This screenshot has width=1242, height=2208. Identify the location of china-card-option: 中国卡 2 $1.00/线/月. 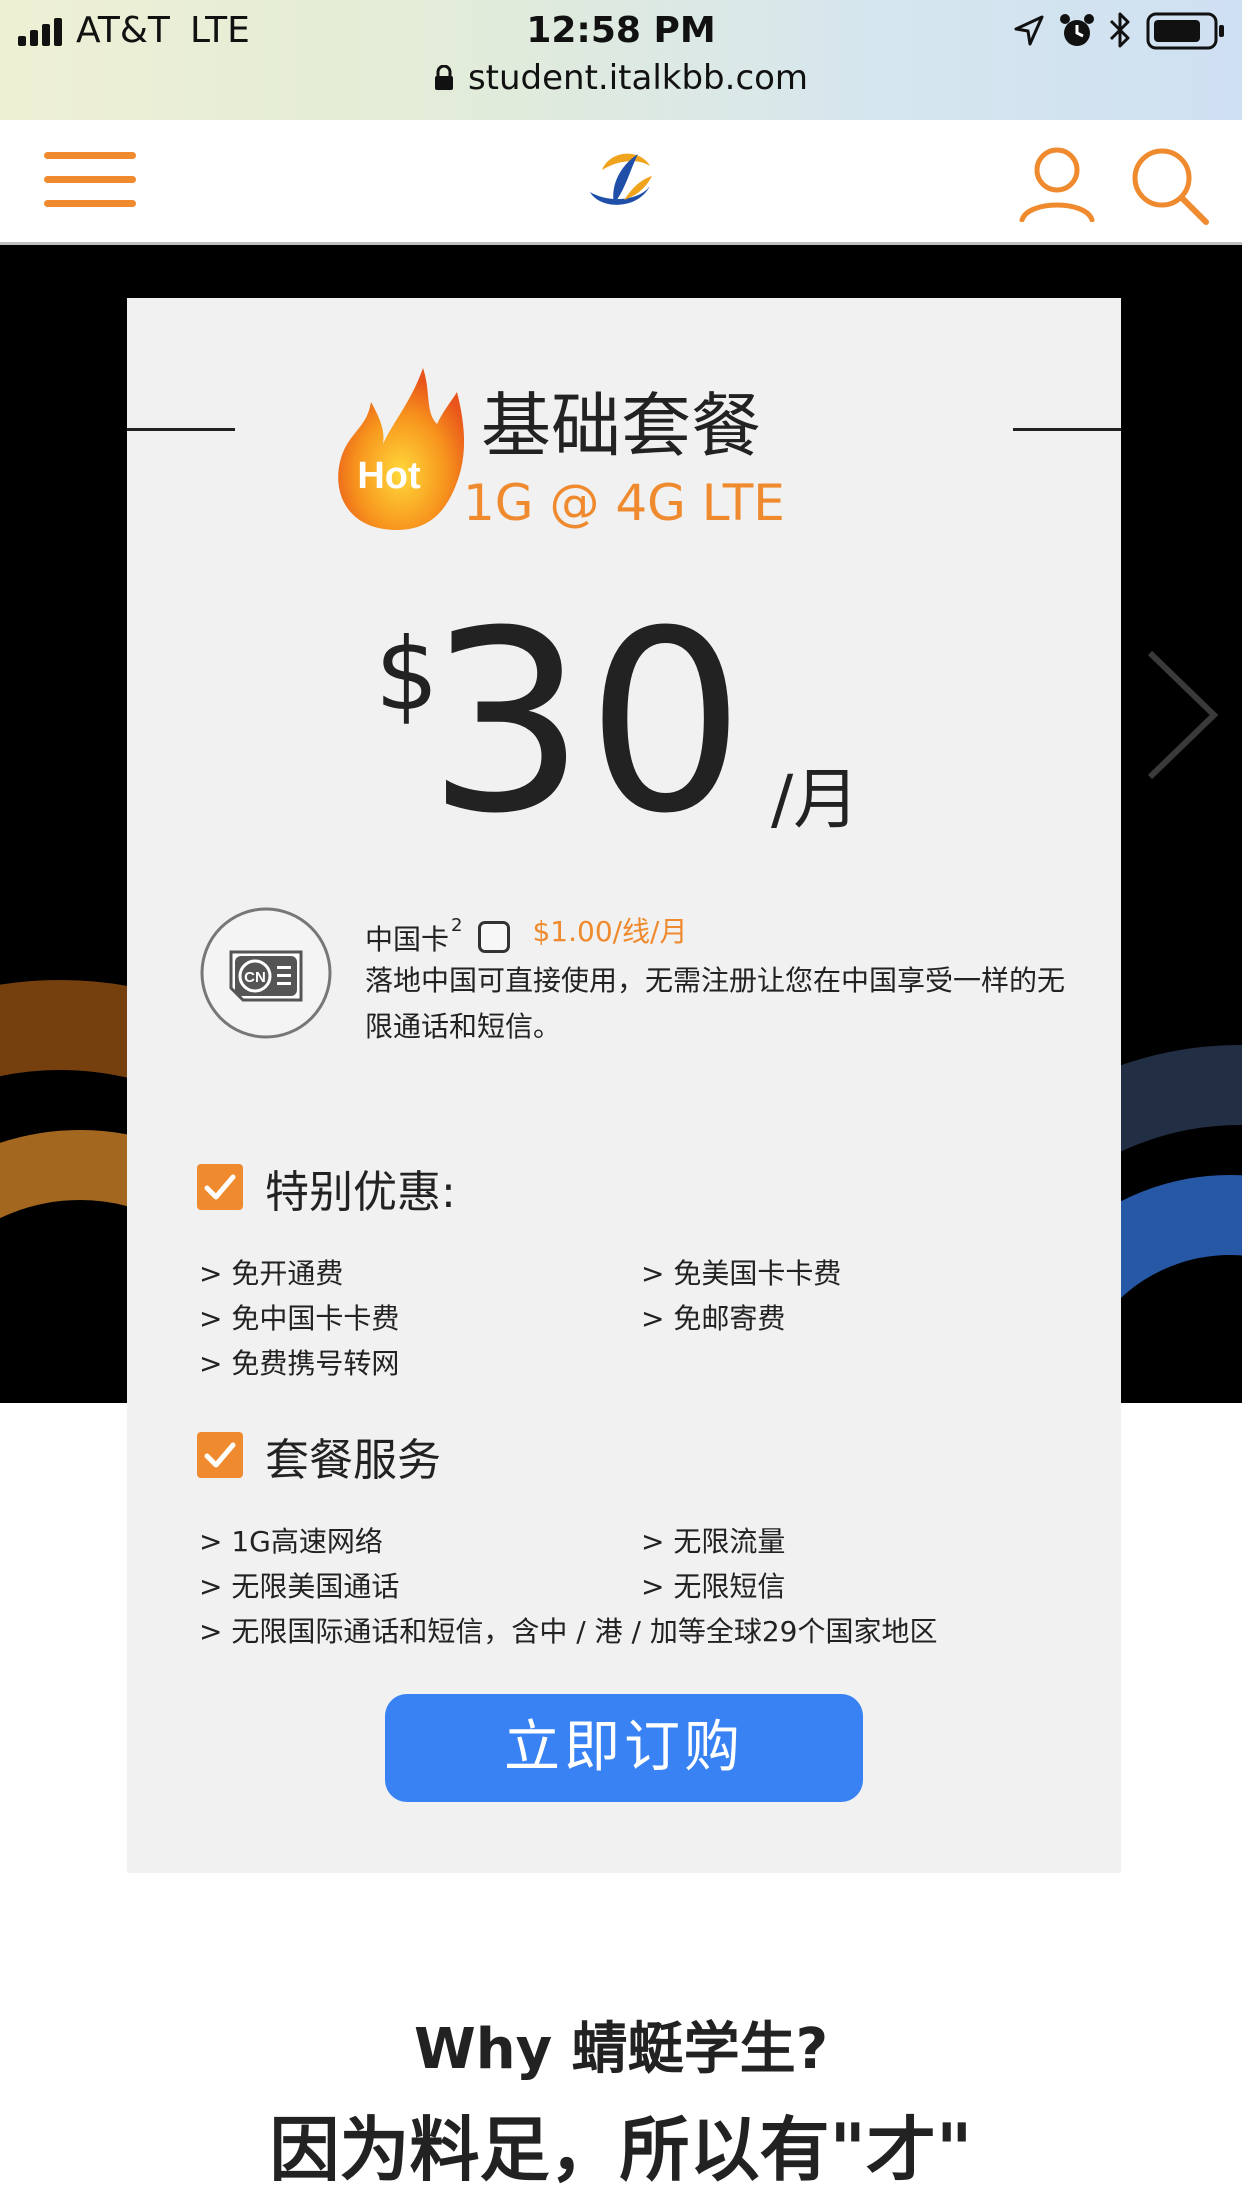
(526, 935).